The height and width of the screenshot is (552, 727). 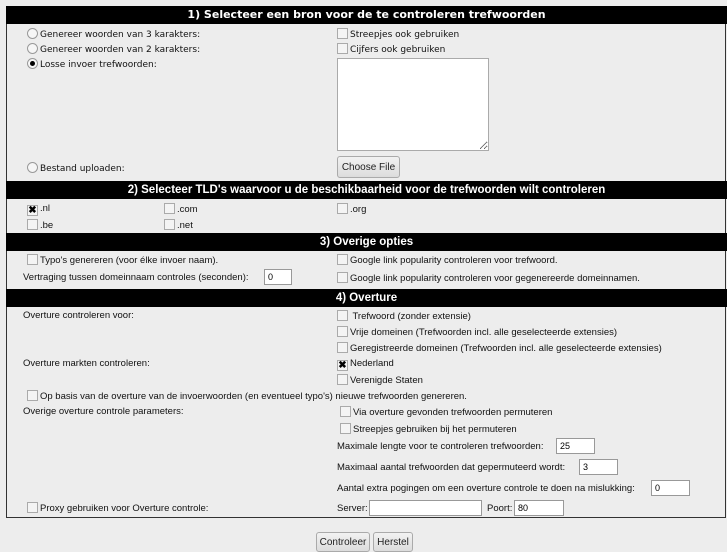 I want to click on checkbox-label: Streepjes ook gebruiken, so click(x=405, y=35).